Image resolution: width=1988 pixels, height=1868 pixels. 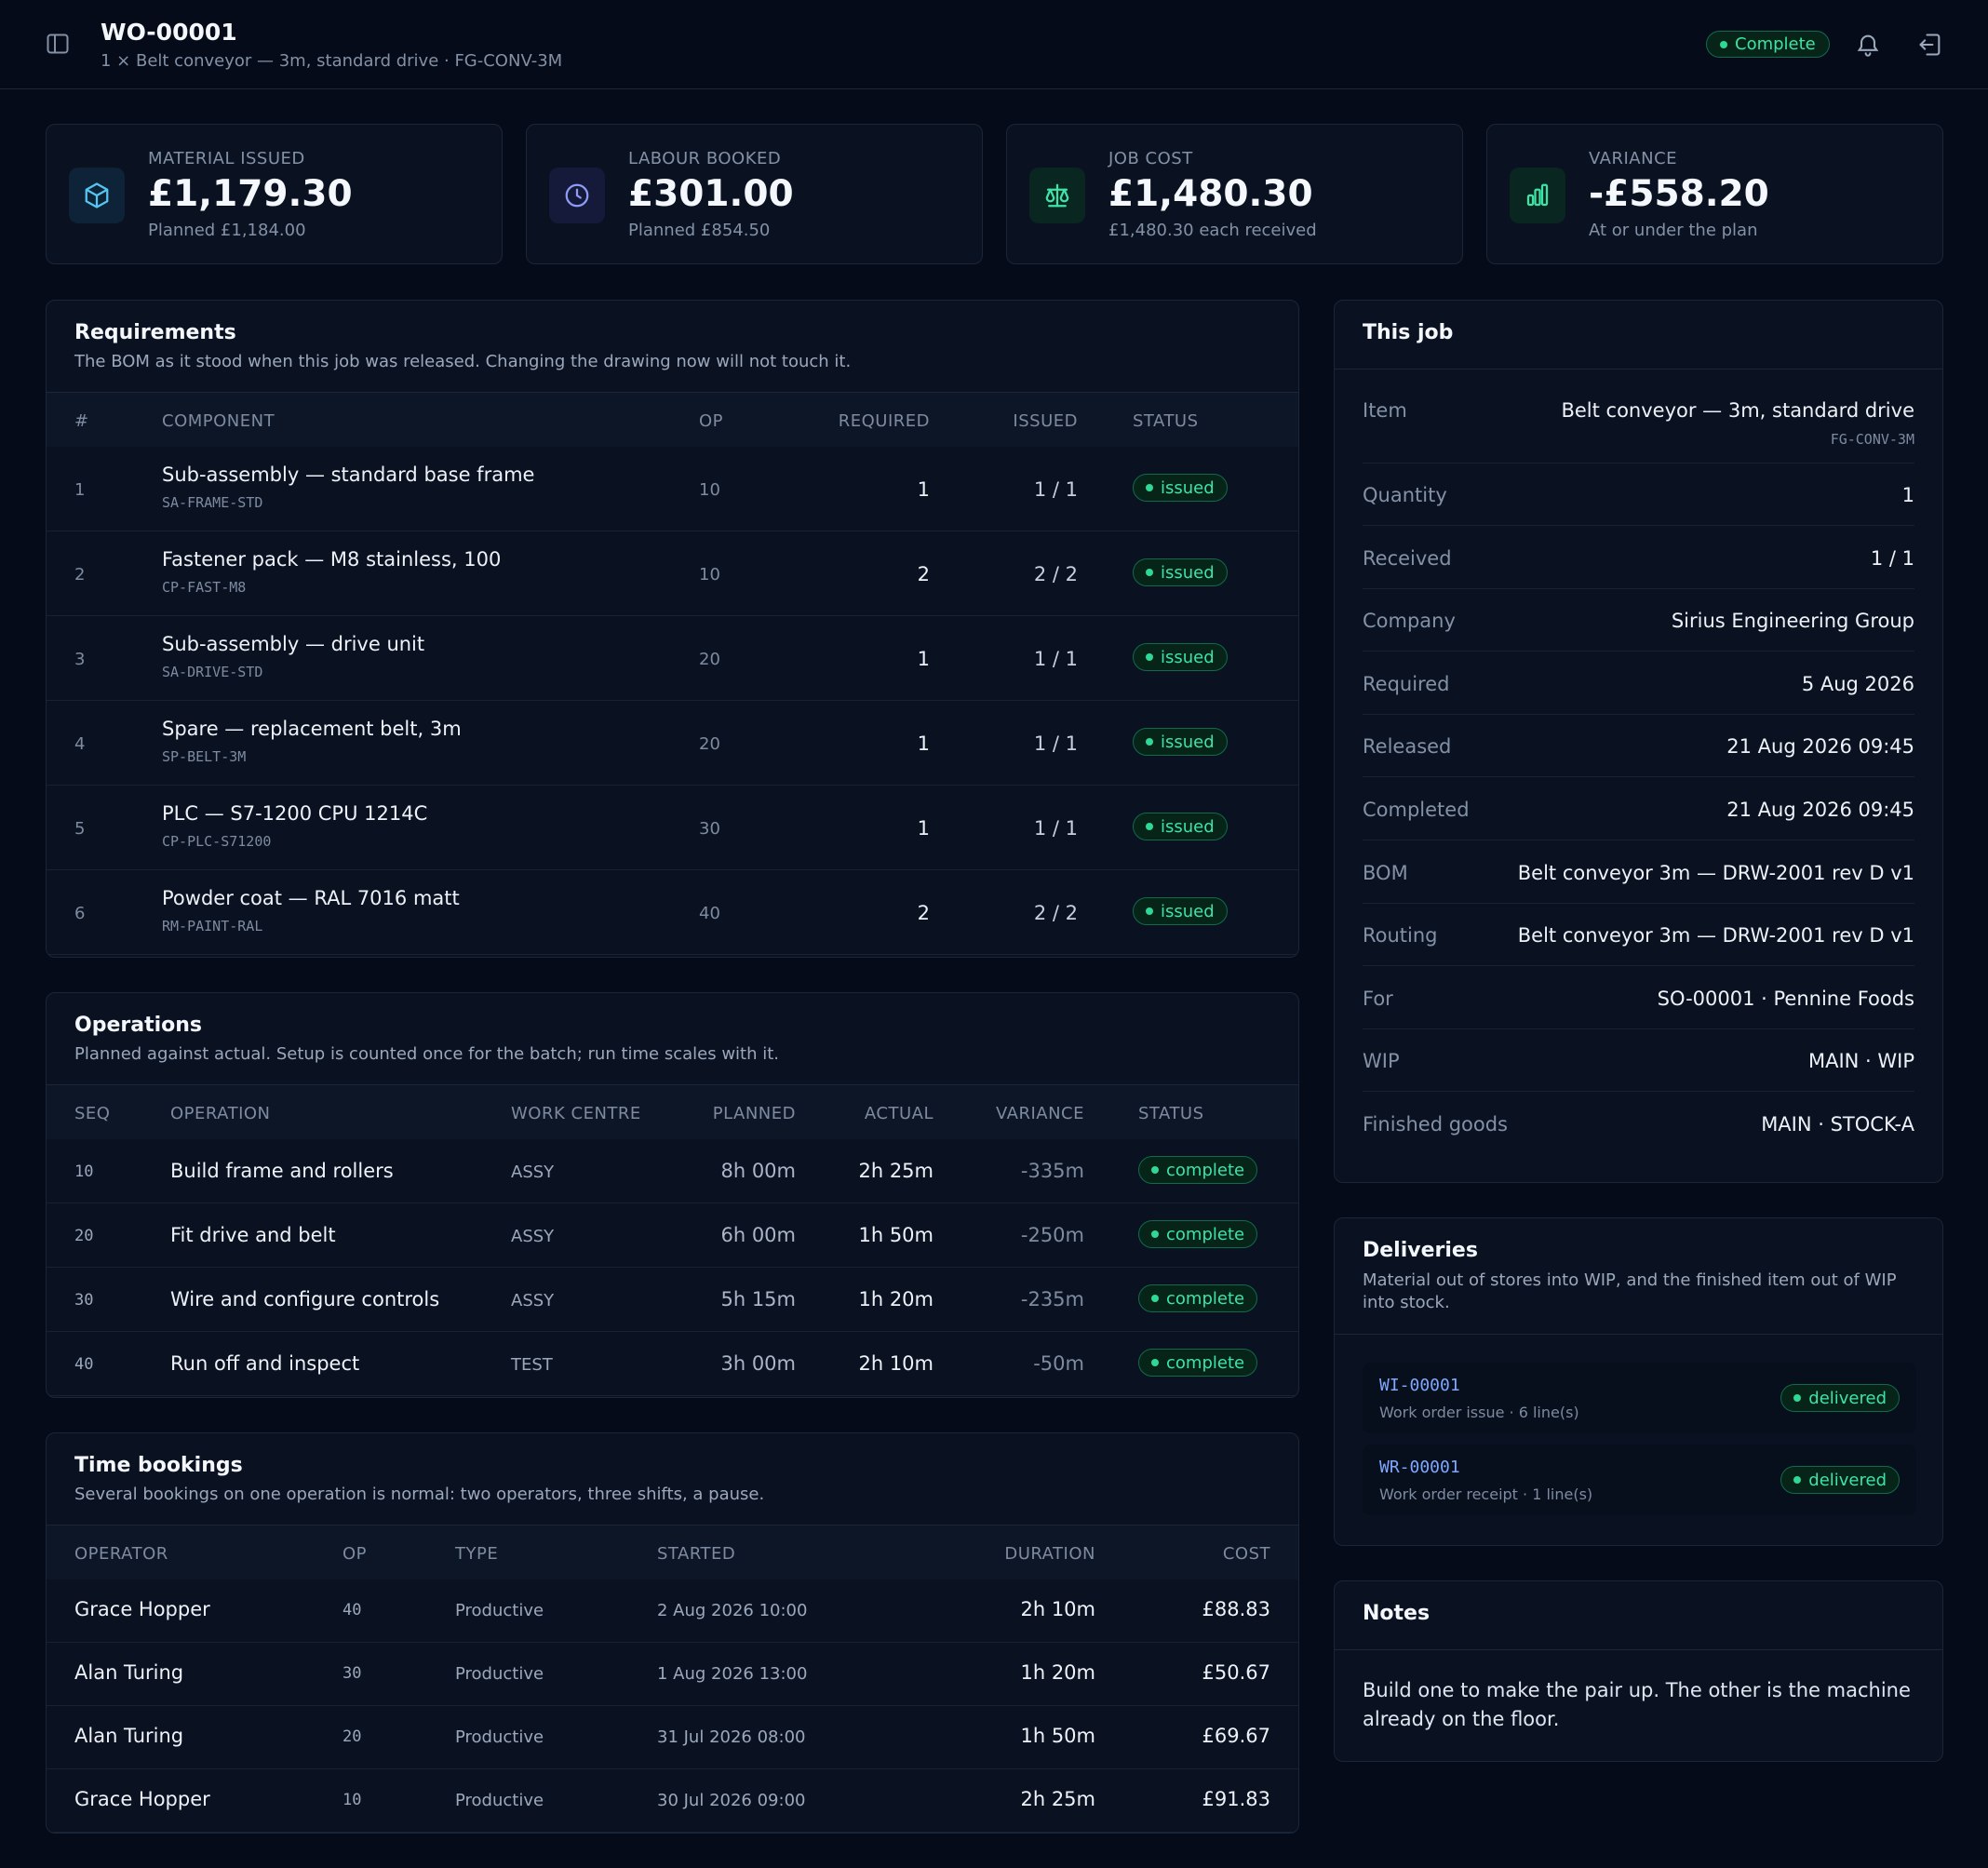 What do you see at coordinates (1400, 936) in the screenshot?
I see `field-label: Routing` at bounding box center [1400, 936].